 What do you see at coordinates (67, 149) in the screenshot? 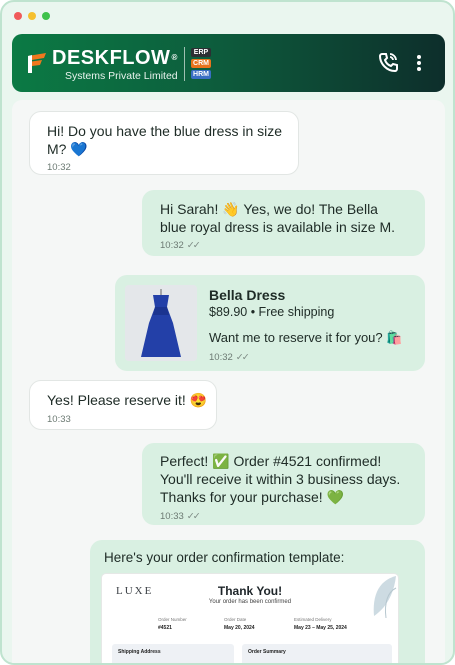
I see `message-text: M? 💙` at bounding box center [67, 149].